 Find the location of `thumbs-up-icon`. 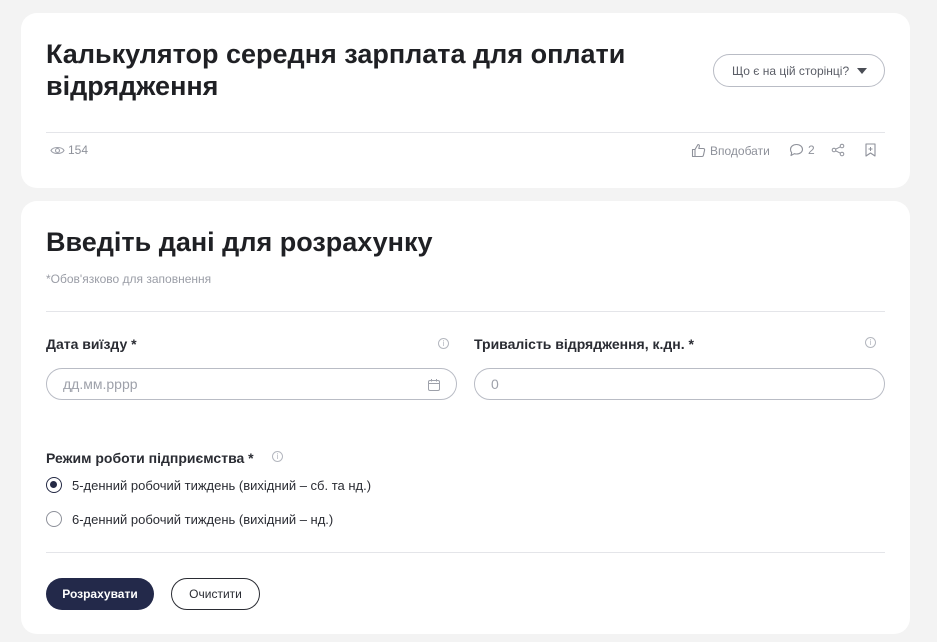

thumbs-up-icon is located at coordinates (698, 150).